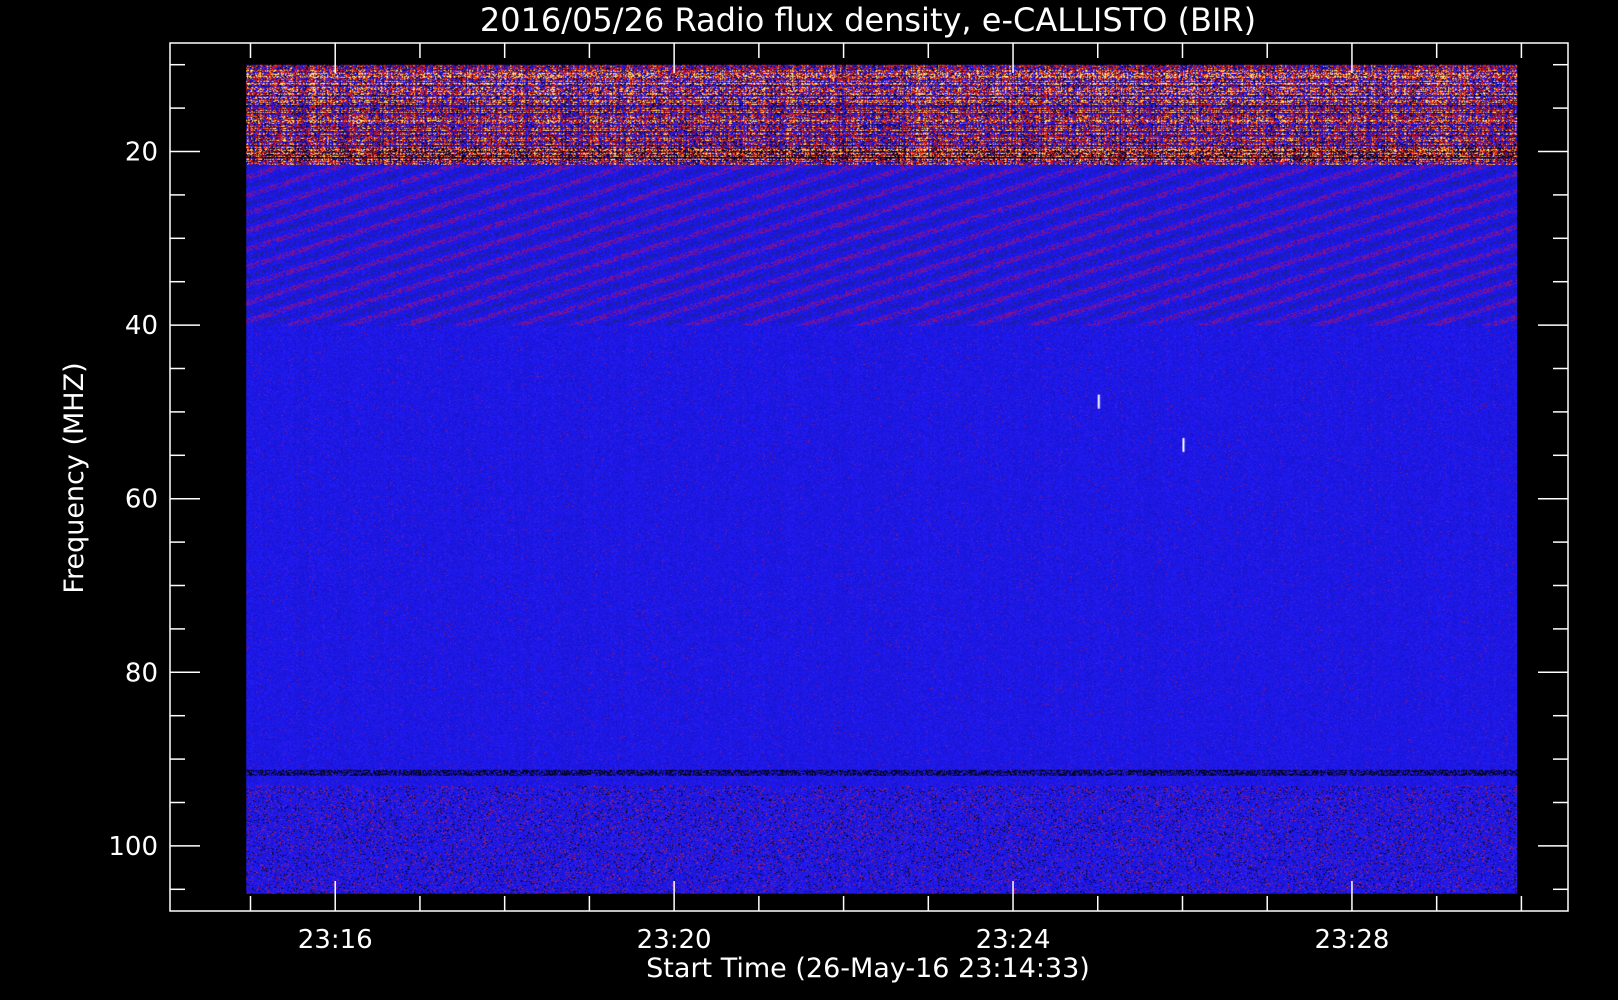 The height and width of the screenshot is (1000, 1618). Describe the element at coordinates (674, 940) in the screenshot. I see `x-tick-label: 23:20` at that location.